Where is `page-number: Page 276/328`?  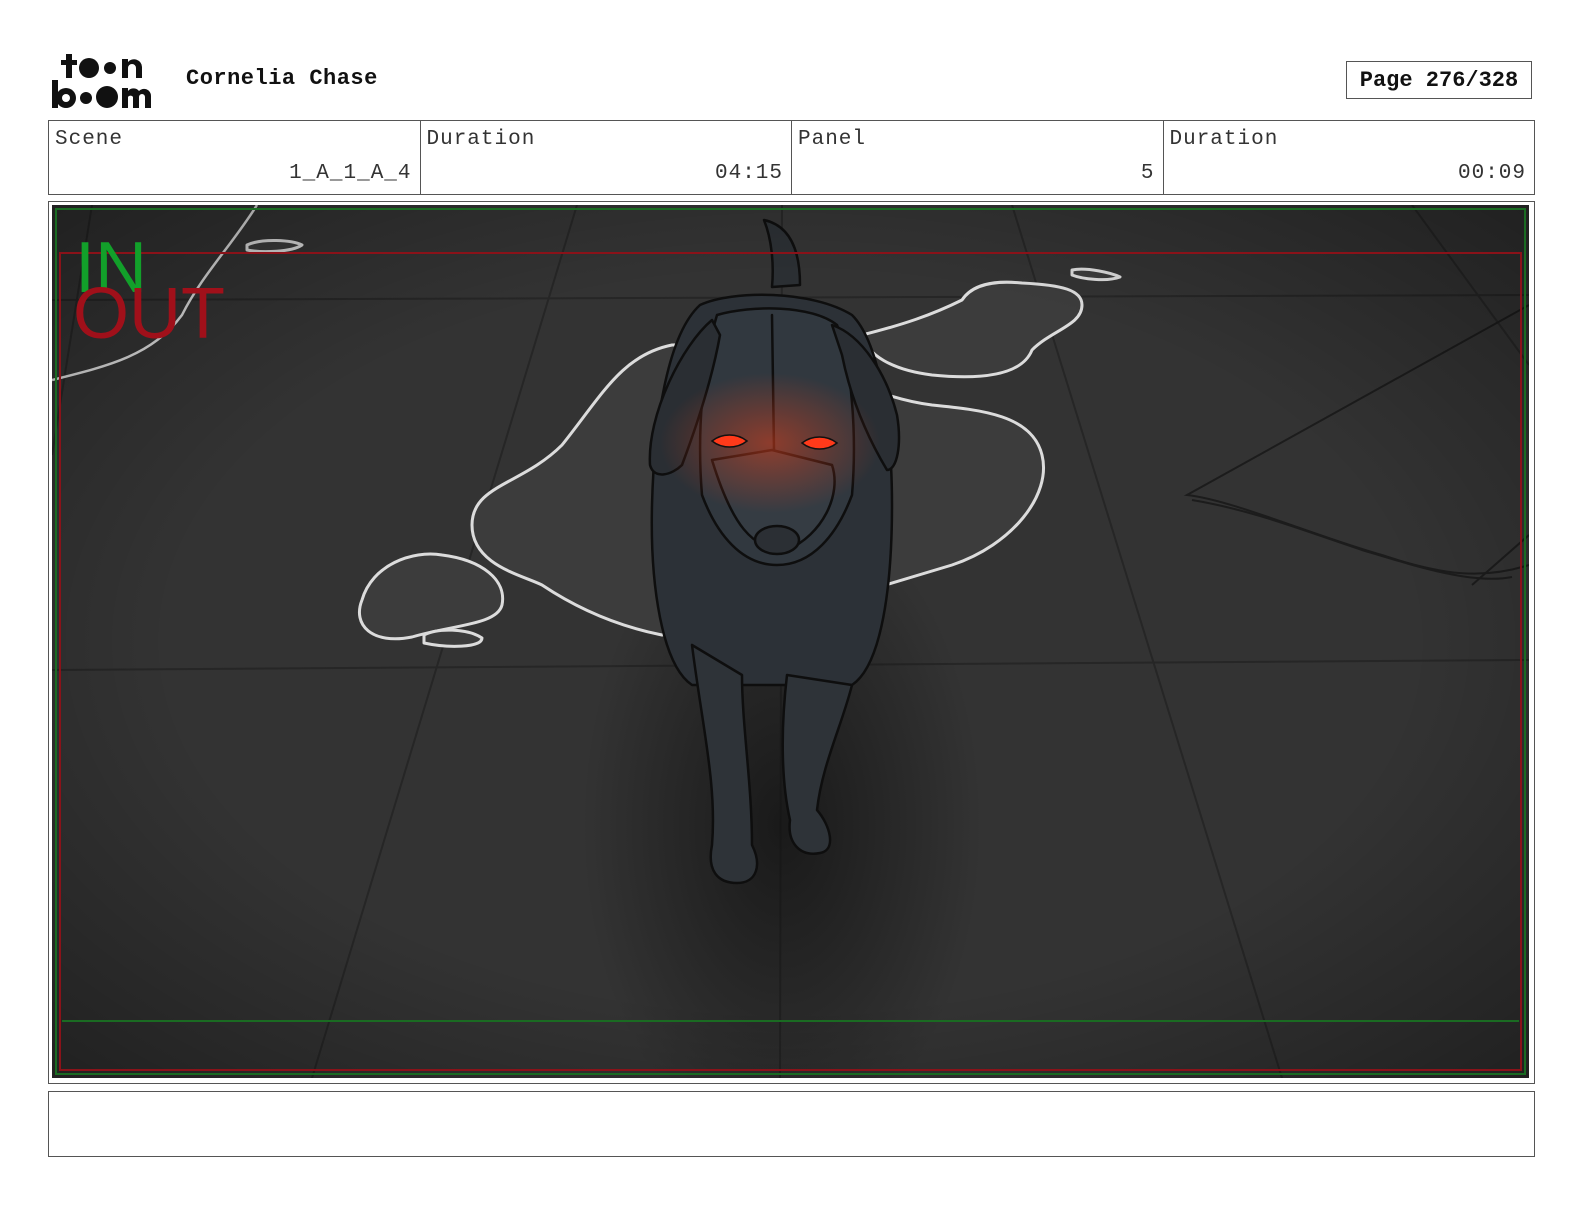 page-number: Page 276/328 is located at coordinates (1439, 80).